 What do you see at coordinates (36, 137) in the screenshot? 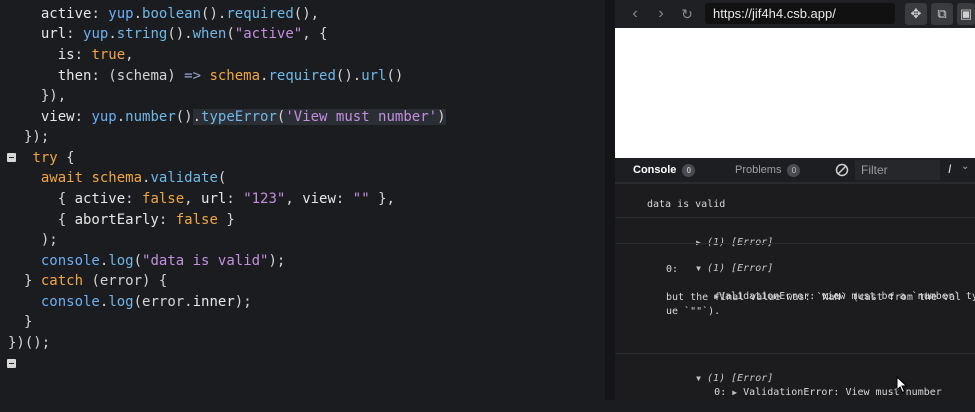
I see `code-line: });` at bounding box center [36, 137].